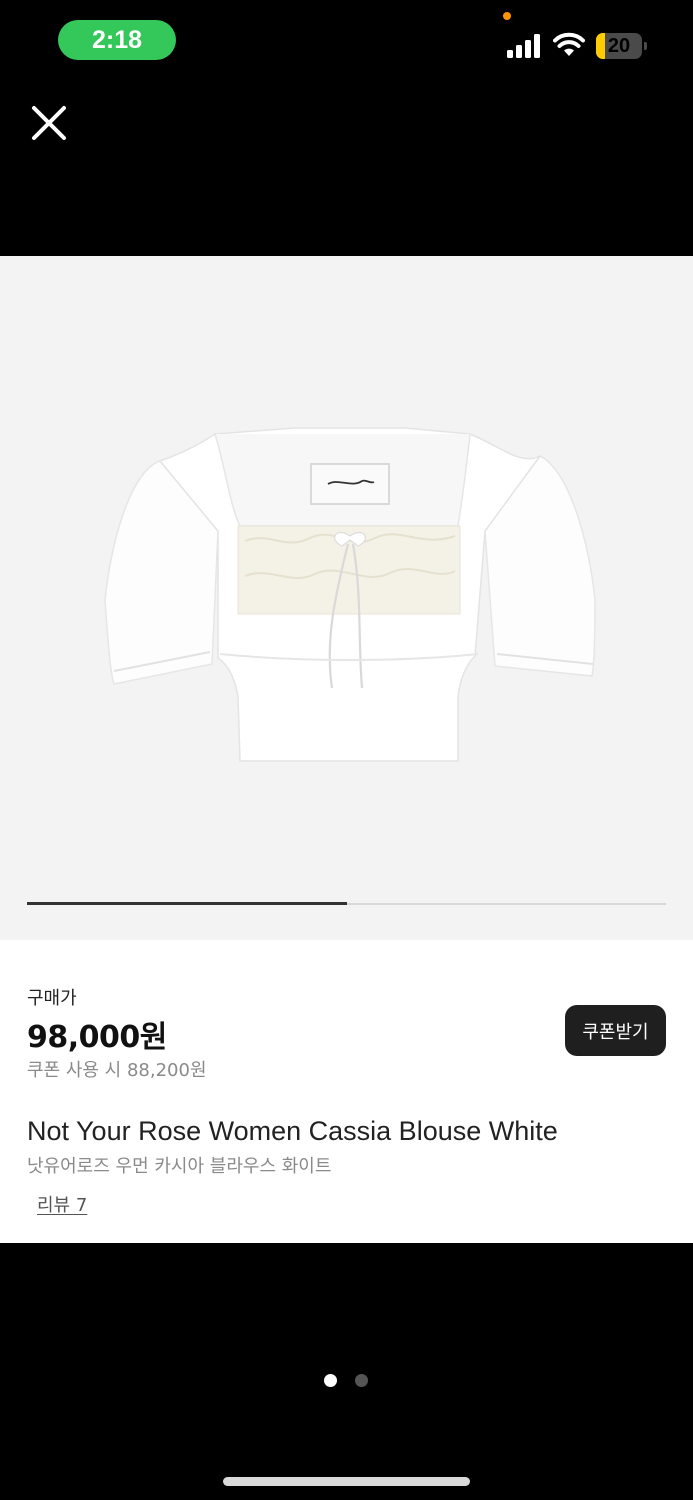 The width and height of the screenshot is (693, 1500). I want to click on image-carousel-progress-track, so click(346, 903).